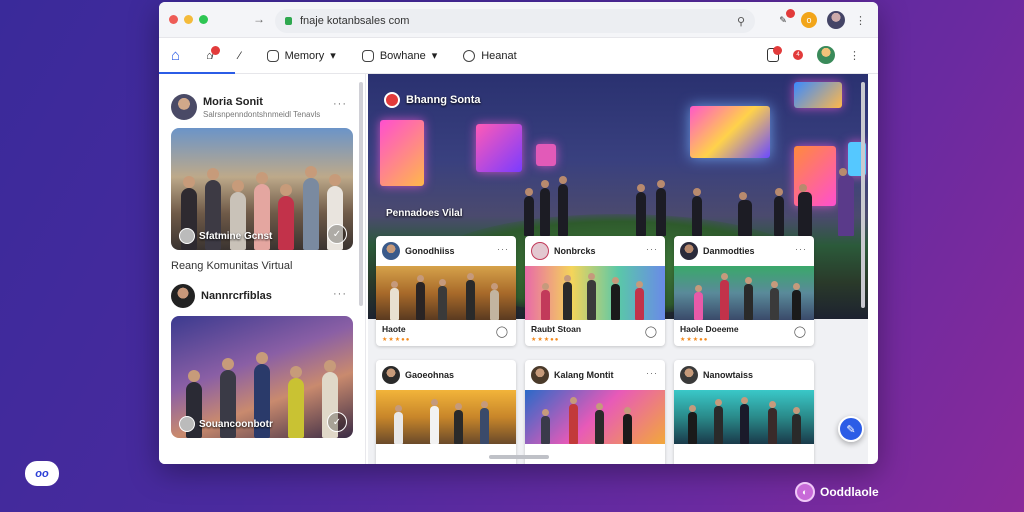  I want to click on profile-icon: ⚲, so click(741, 21).